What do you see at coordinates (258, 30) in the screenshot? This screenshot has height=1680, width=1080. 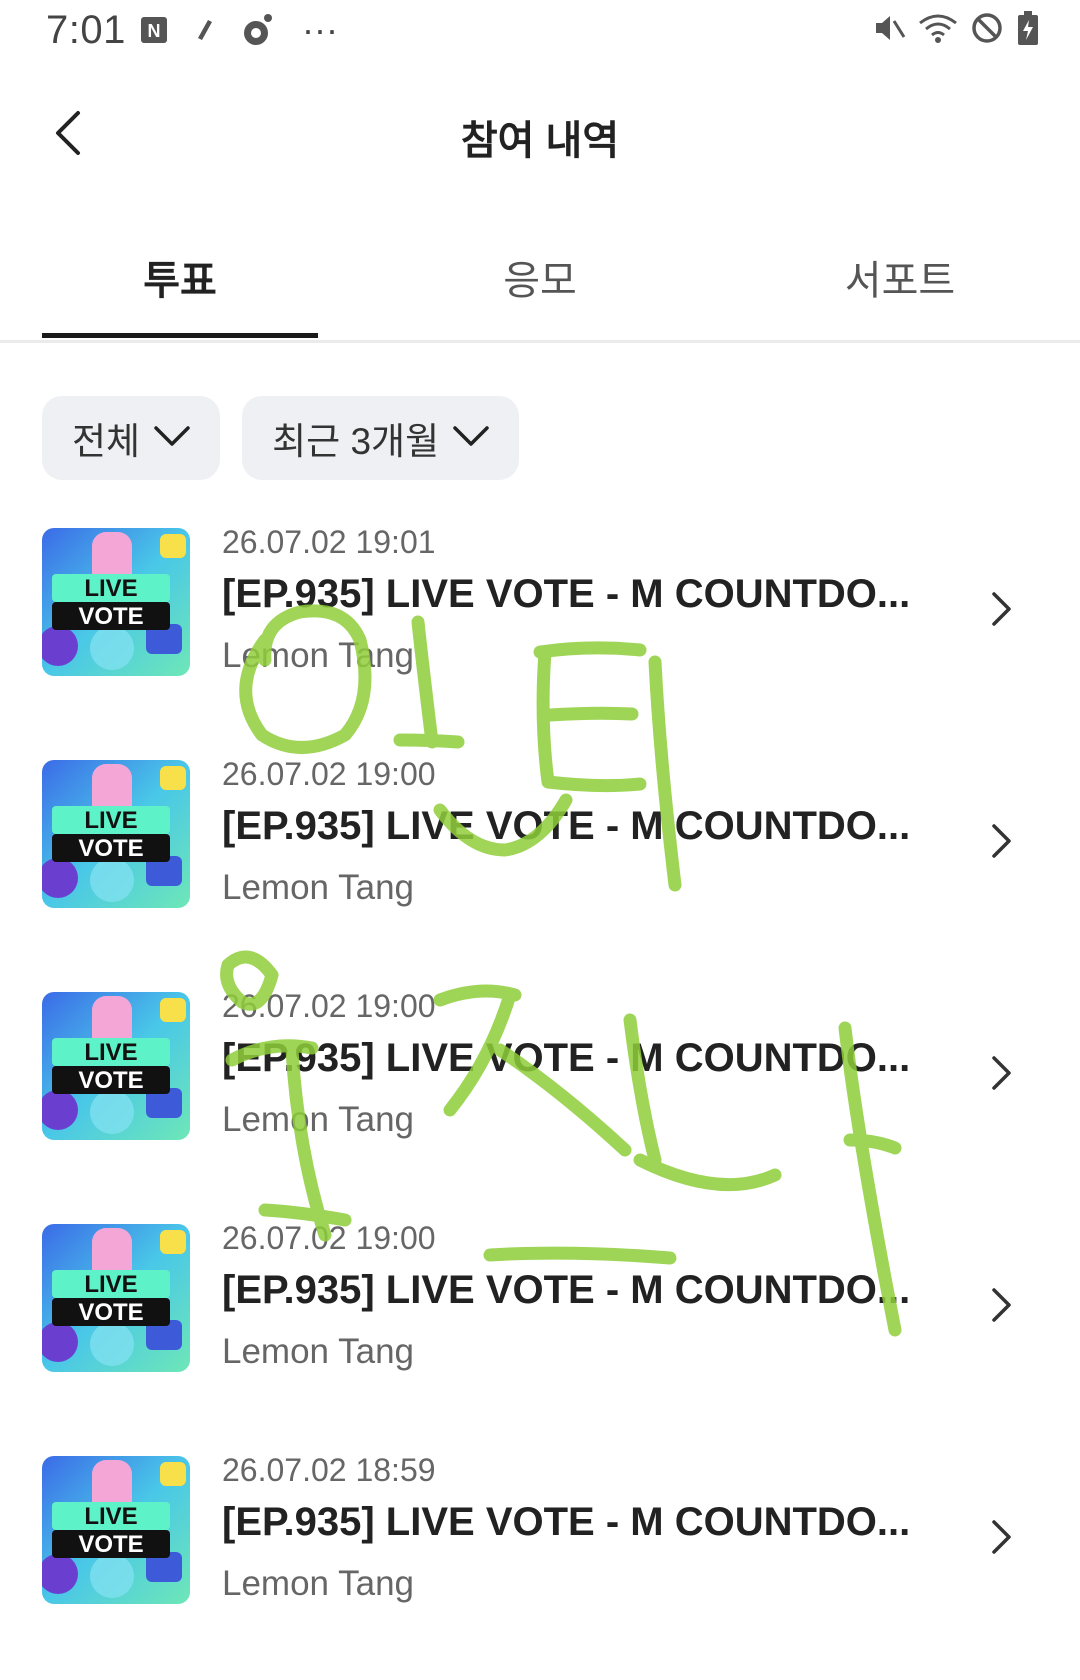 I see `camera-icon` at bounding box center [258, 30].